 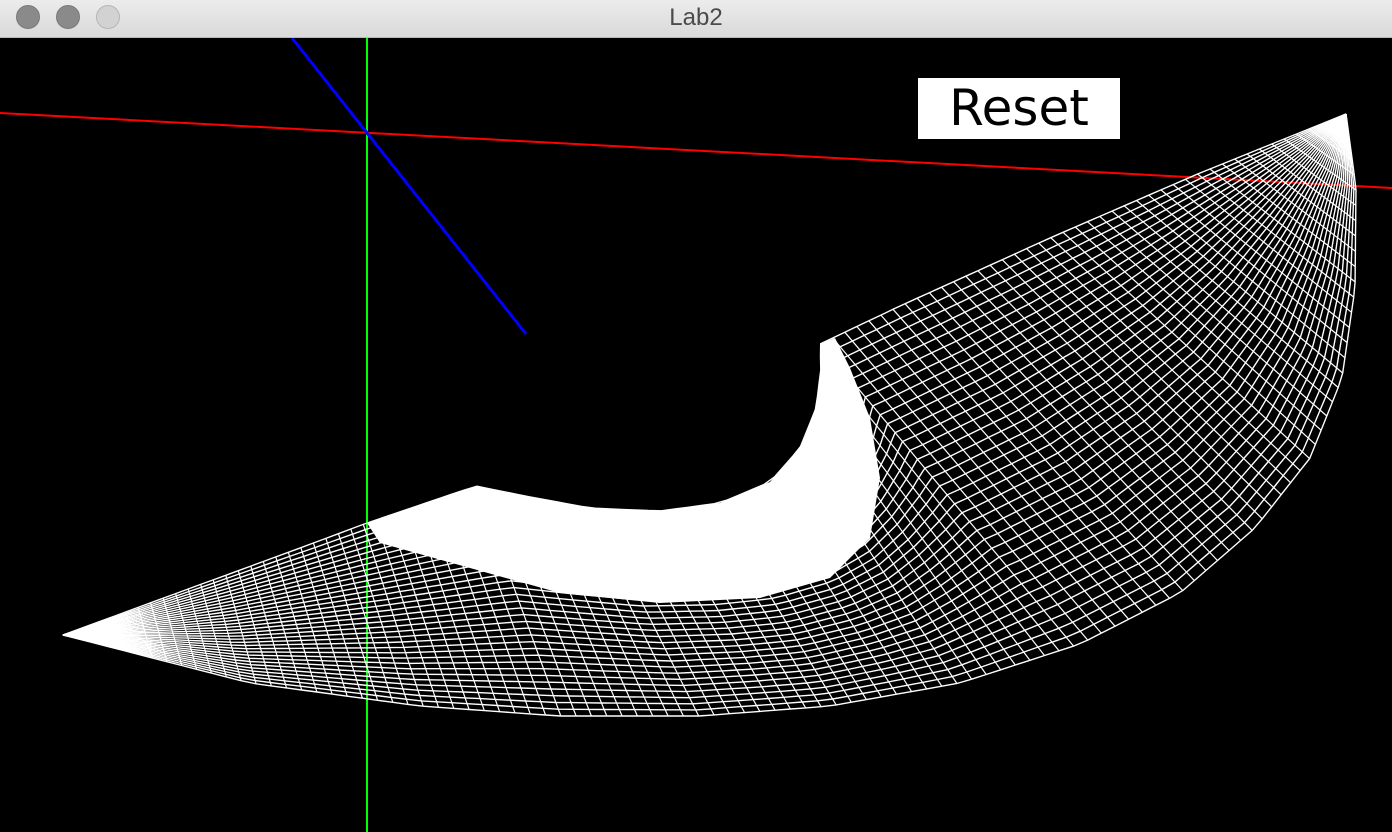 I want to click on z-axis-line, so click(x=409, y=186).